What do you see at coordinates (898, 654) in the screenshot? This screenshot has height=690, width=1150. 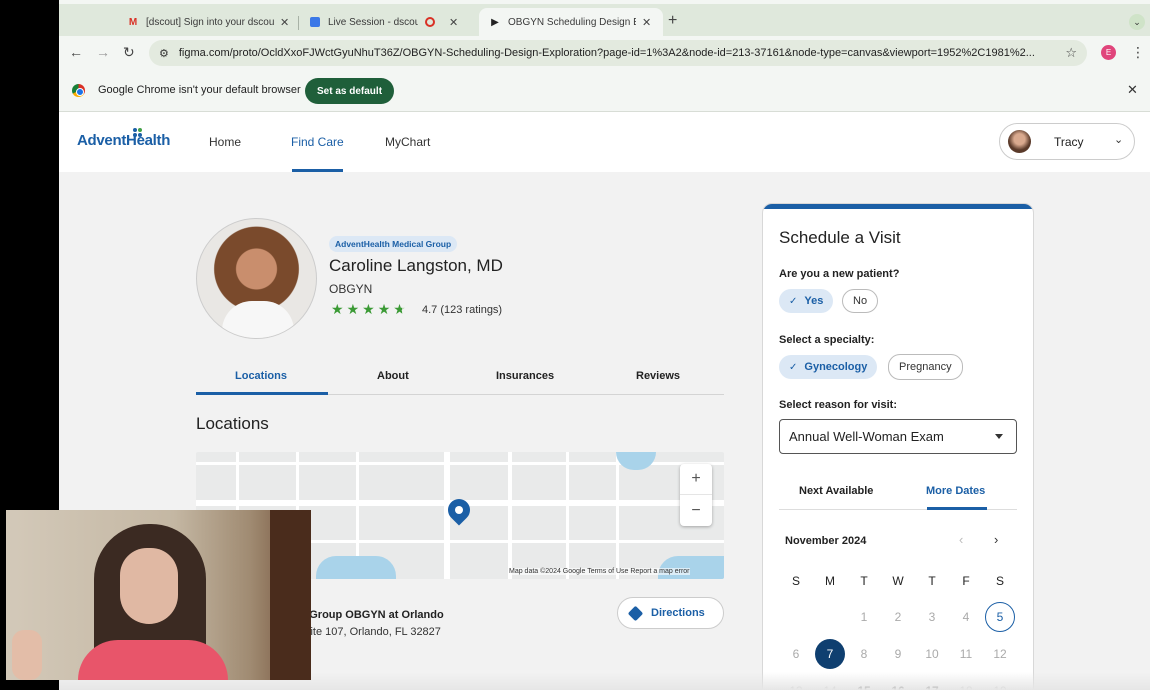 I see `calendar-day: 9` at bounding box center [898, 654].